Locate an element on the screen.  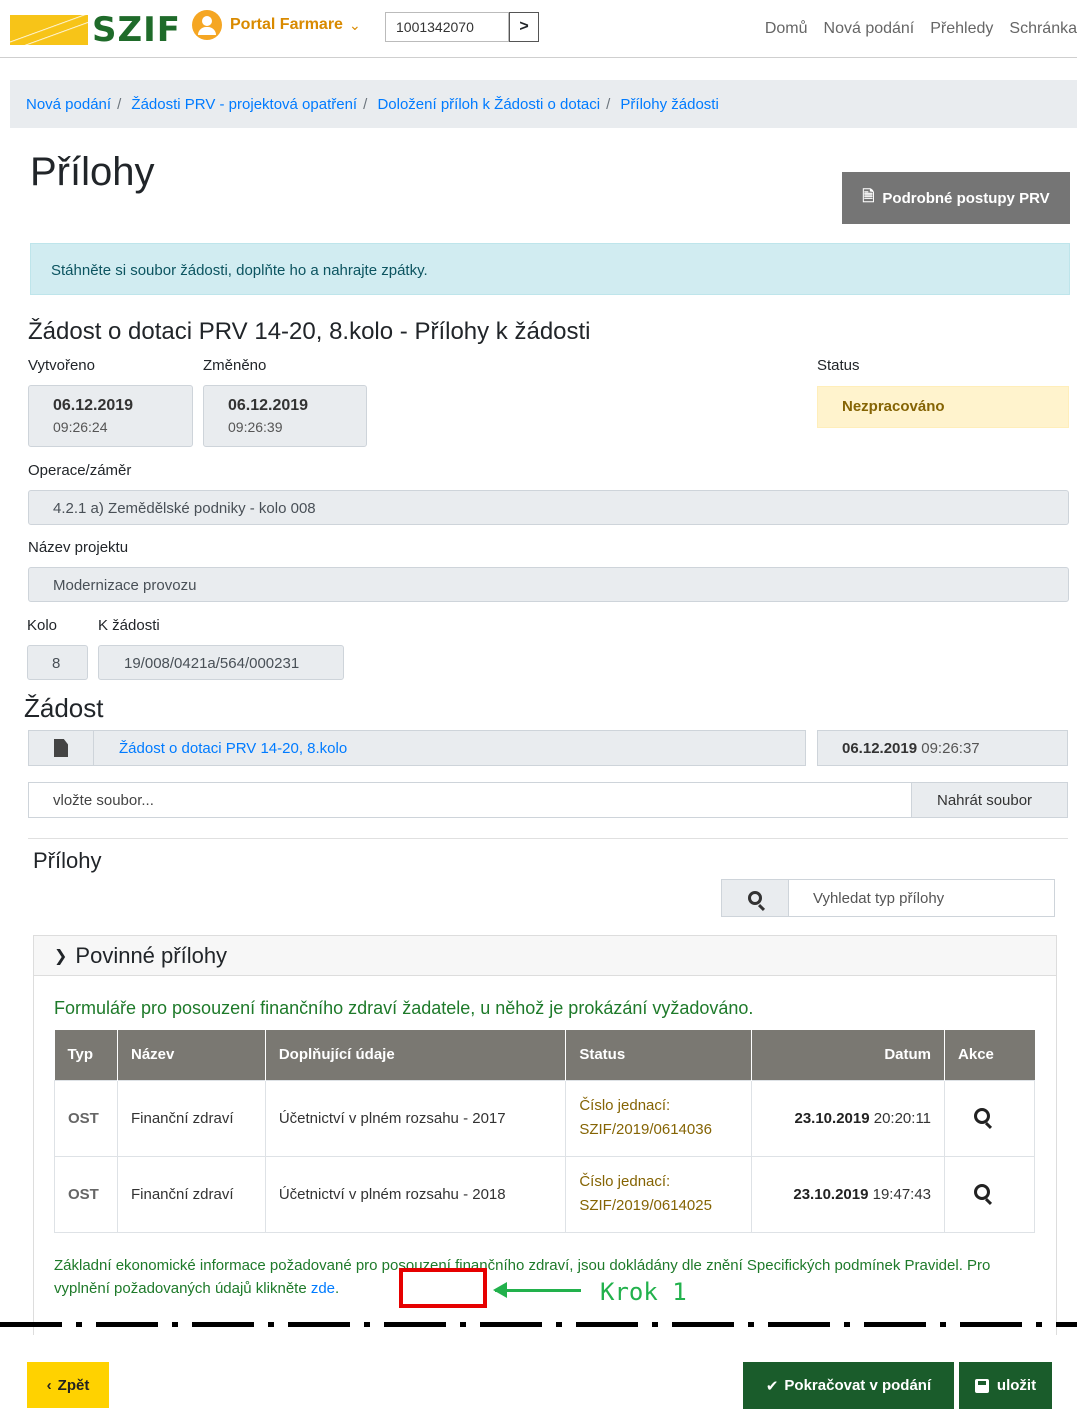
breadcrumb-item: Přílohy žádosti is located at coordinates (669, 104).